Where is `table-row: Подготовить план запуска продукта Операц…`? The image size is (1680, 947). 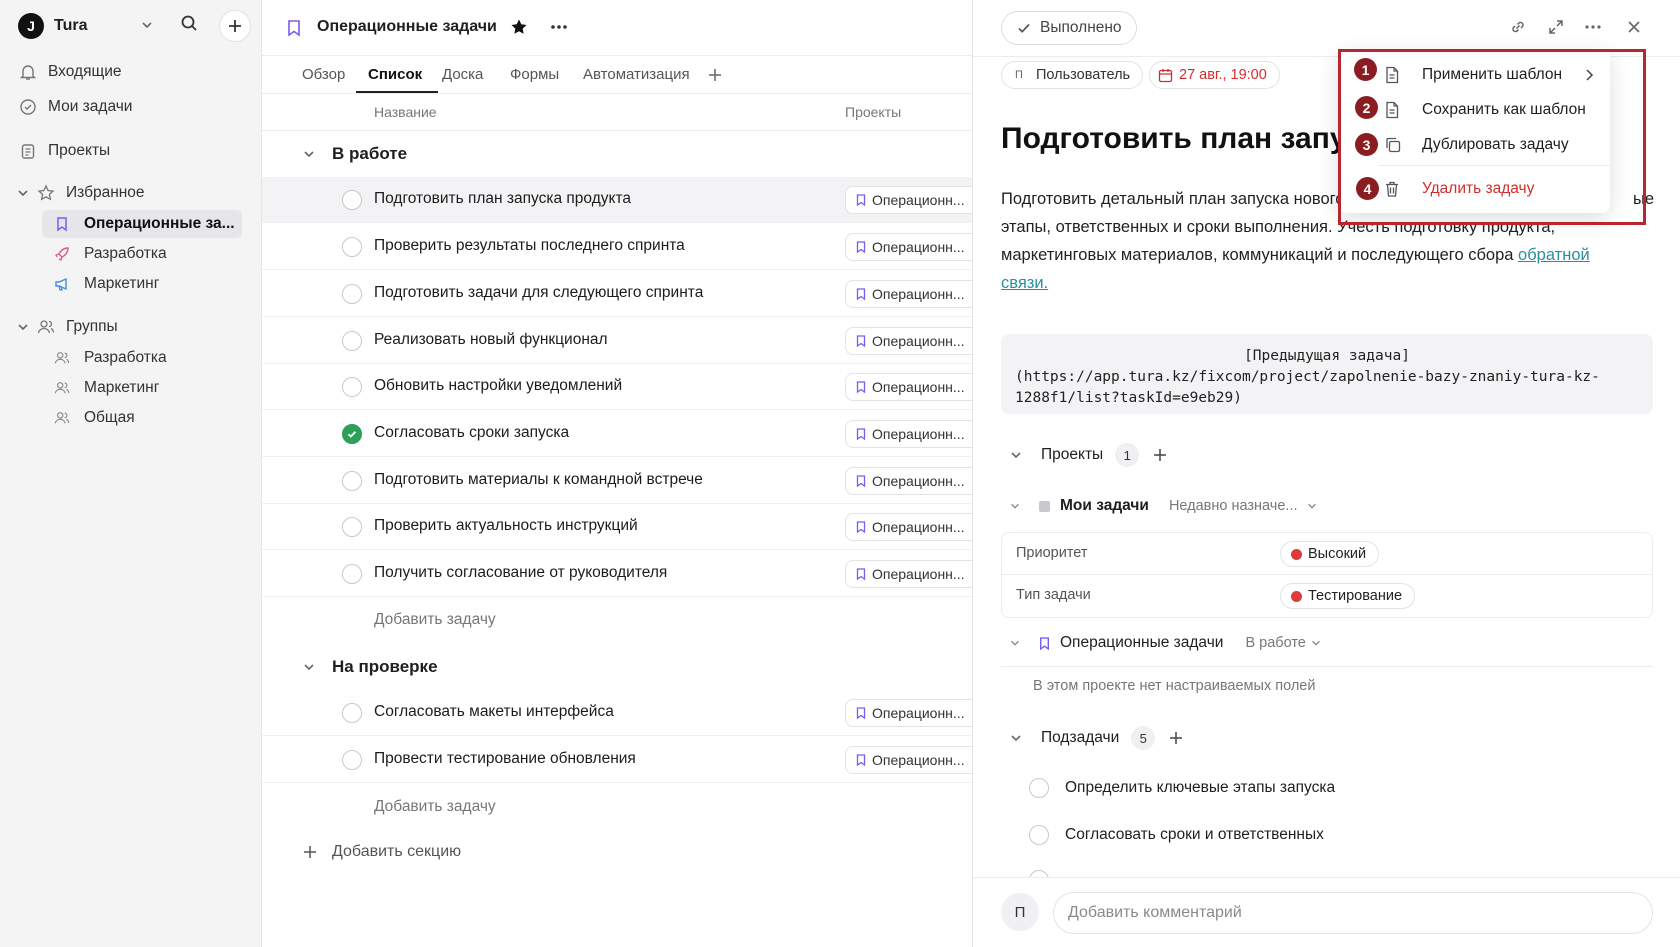 table-row: Подготовить план запуска продукта Операц… is located at coordinates (623, 200).